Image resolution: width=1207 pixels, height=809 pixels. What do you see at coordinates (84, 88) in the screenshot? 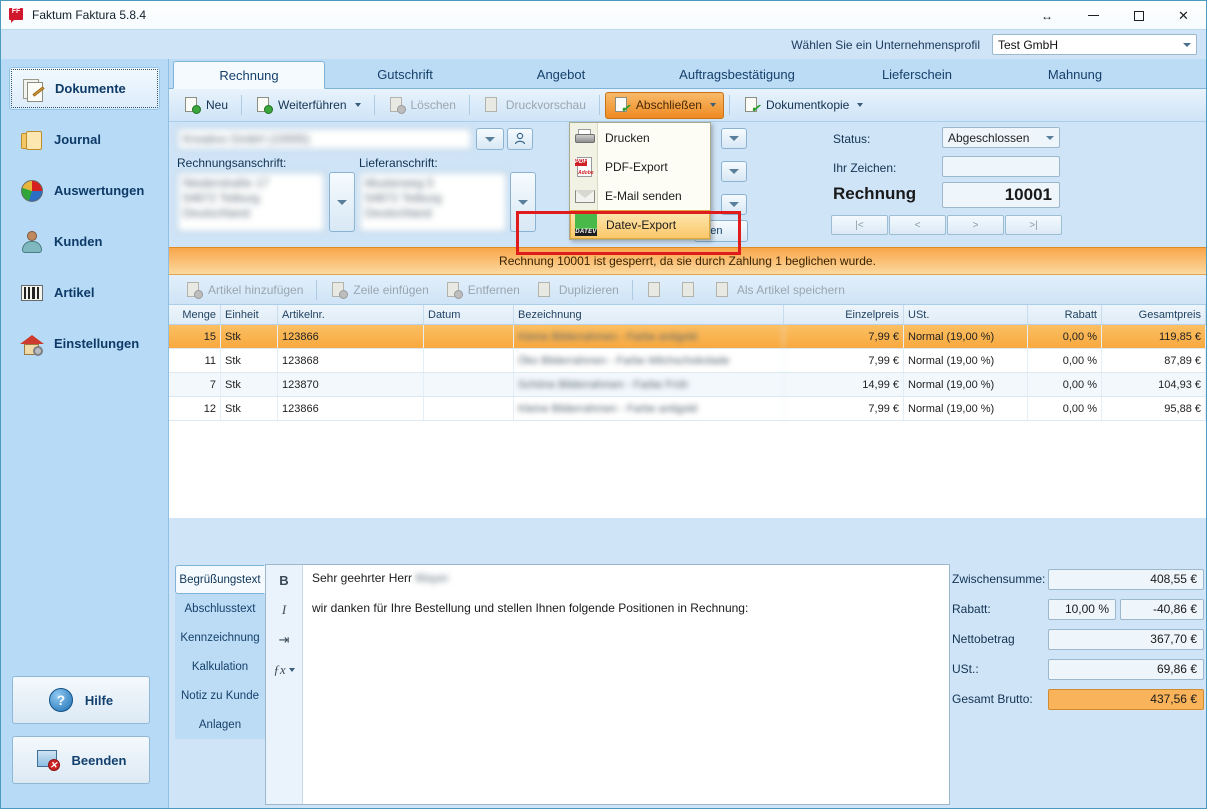
I see `sidebar-item-dokumente: Dokumente` at bounding box center [84, 88].